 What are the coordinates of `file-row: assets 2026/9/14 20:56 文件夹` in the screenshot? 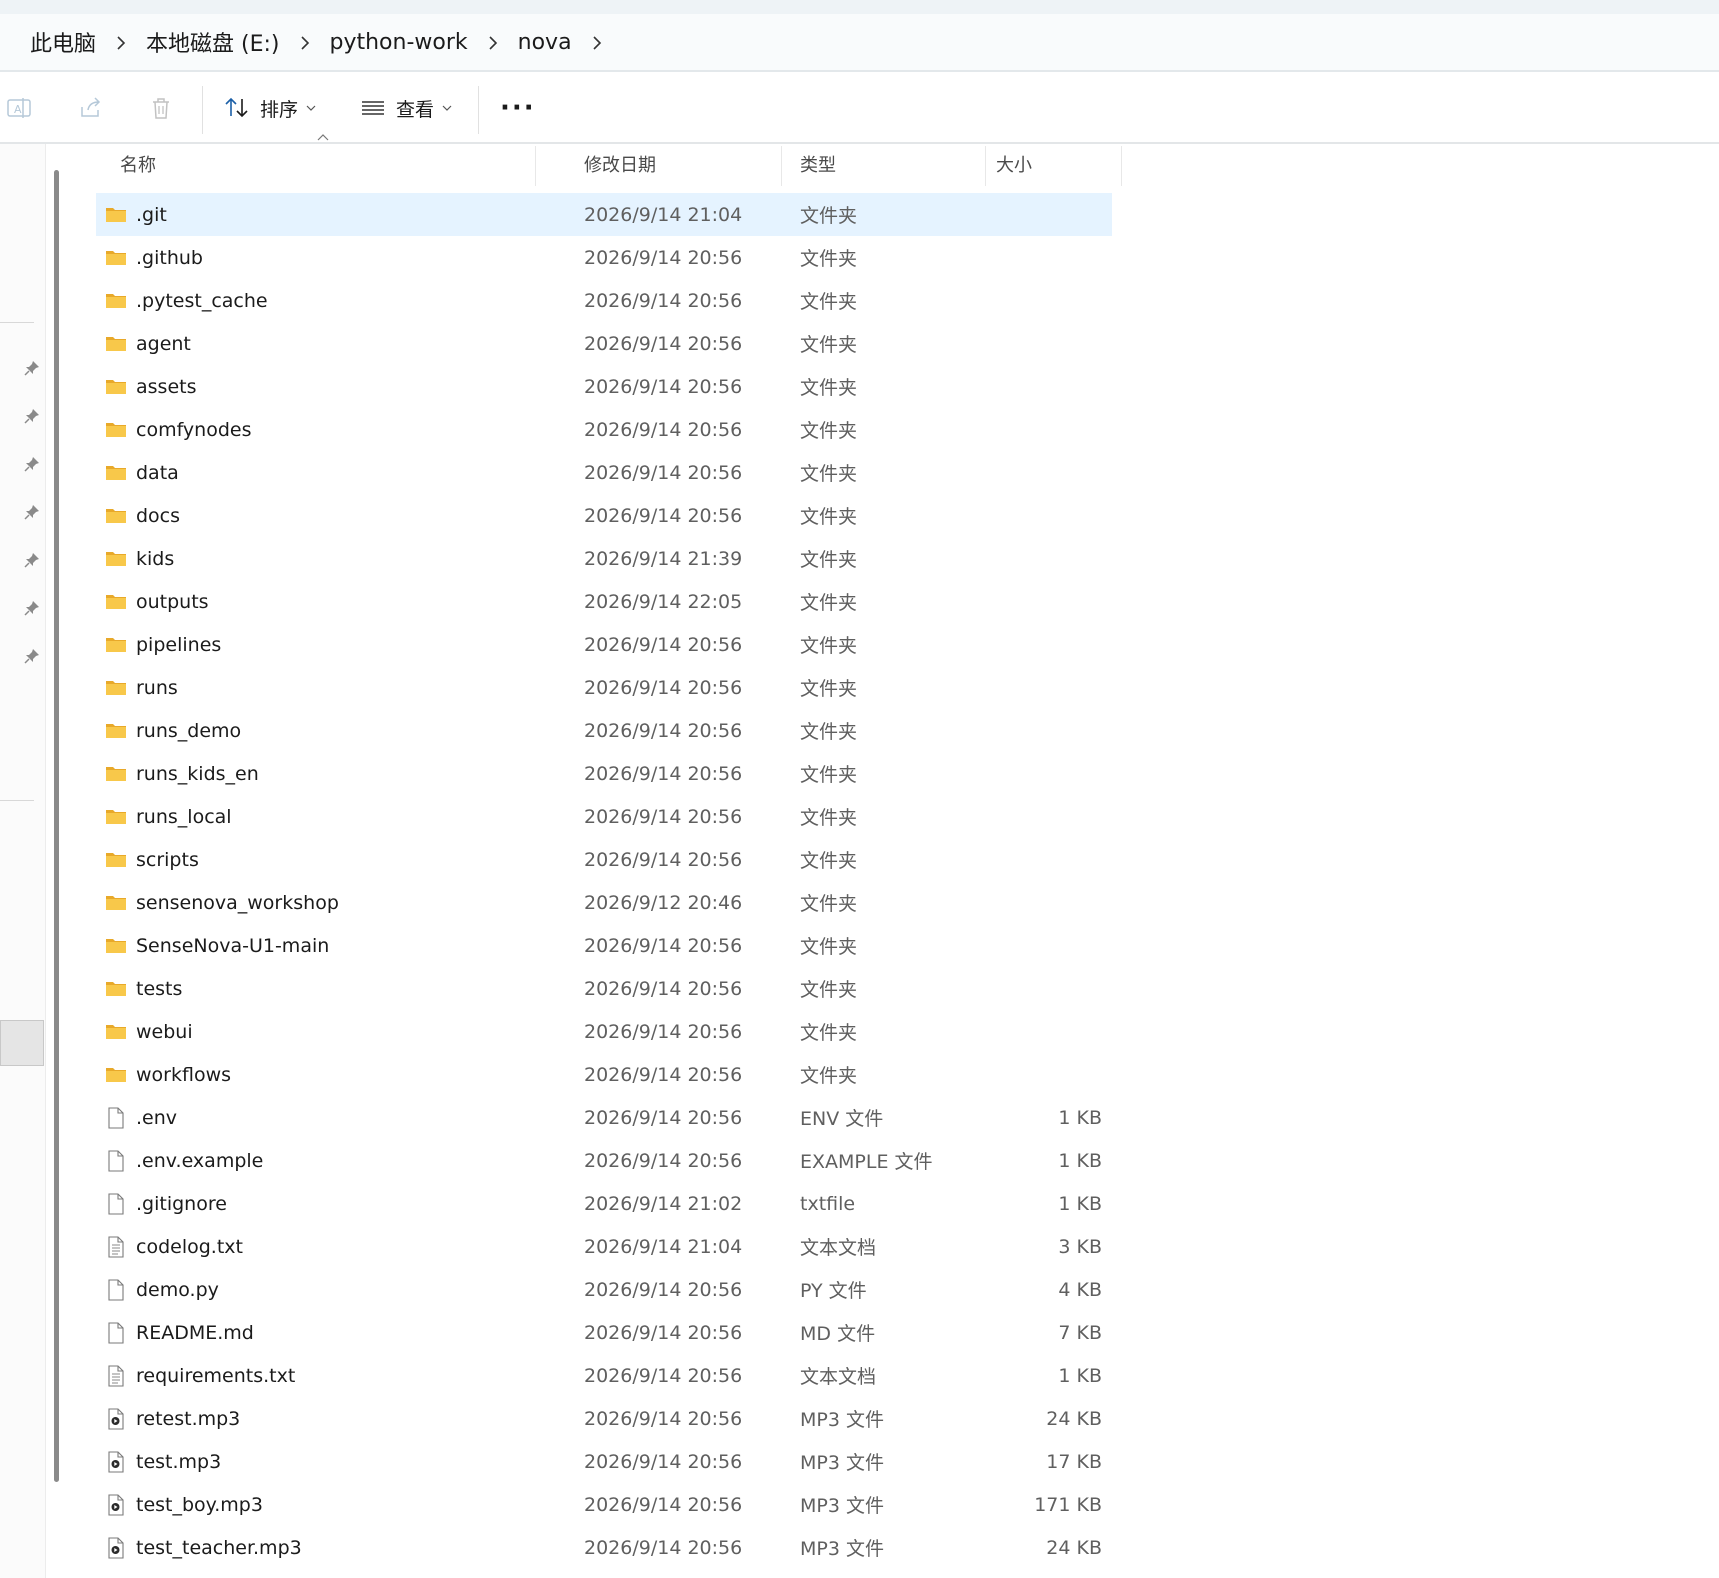 It's located at (604, 386).